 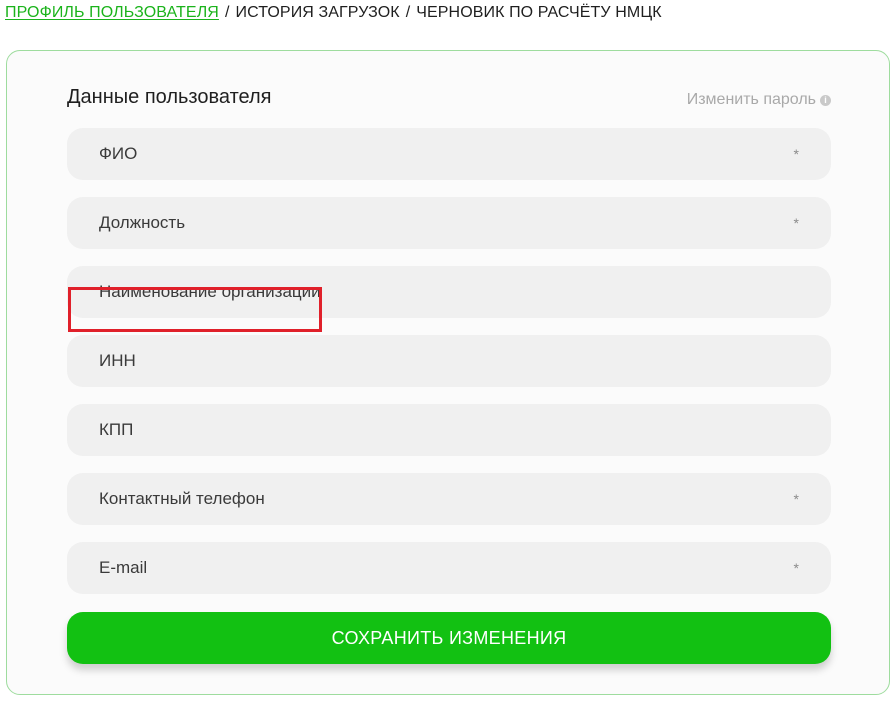 I want to click on breadcrumb-profile-link: ПРОФИЛЬ ПОЛЬЗОВАТЕЛЯ, so click(x=112, y=13).